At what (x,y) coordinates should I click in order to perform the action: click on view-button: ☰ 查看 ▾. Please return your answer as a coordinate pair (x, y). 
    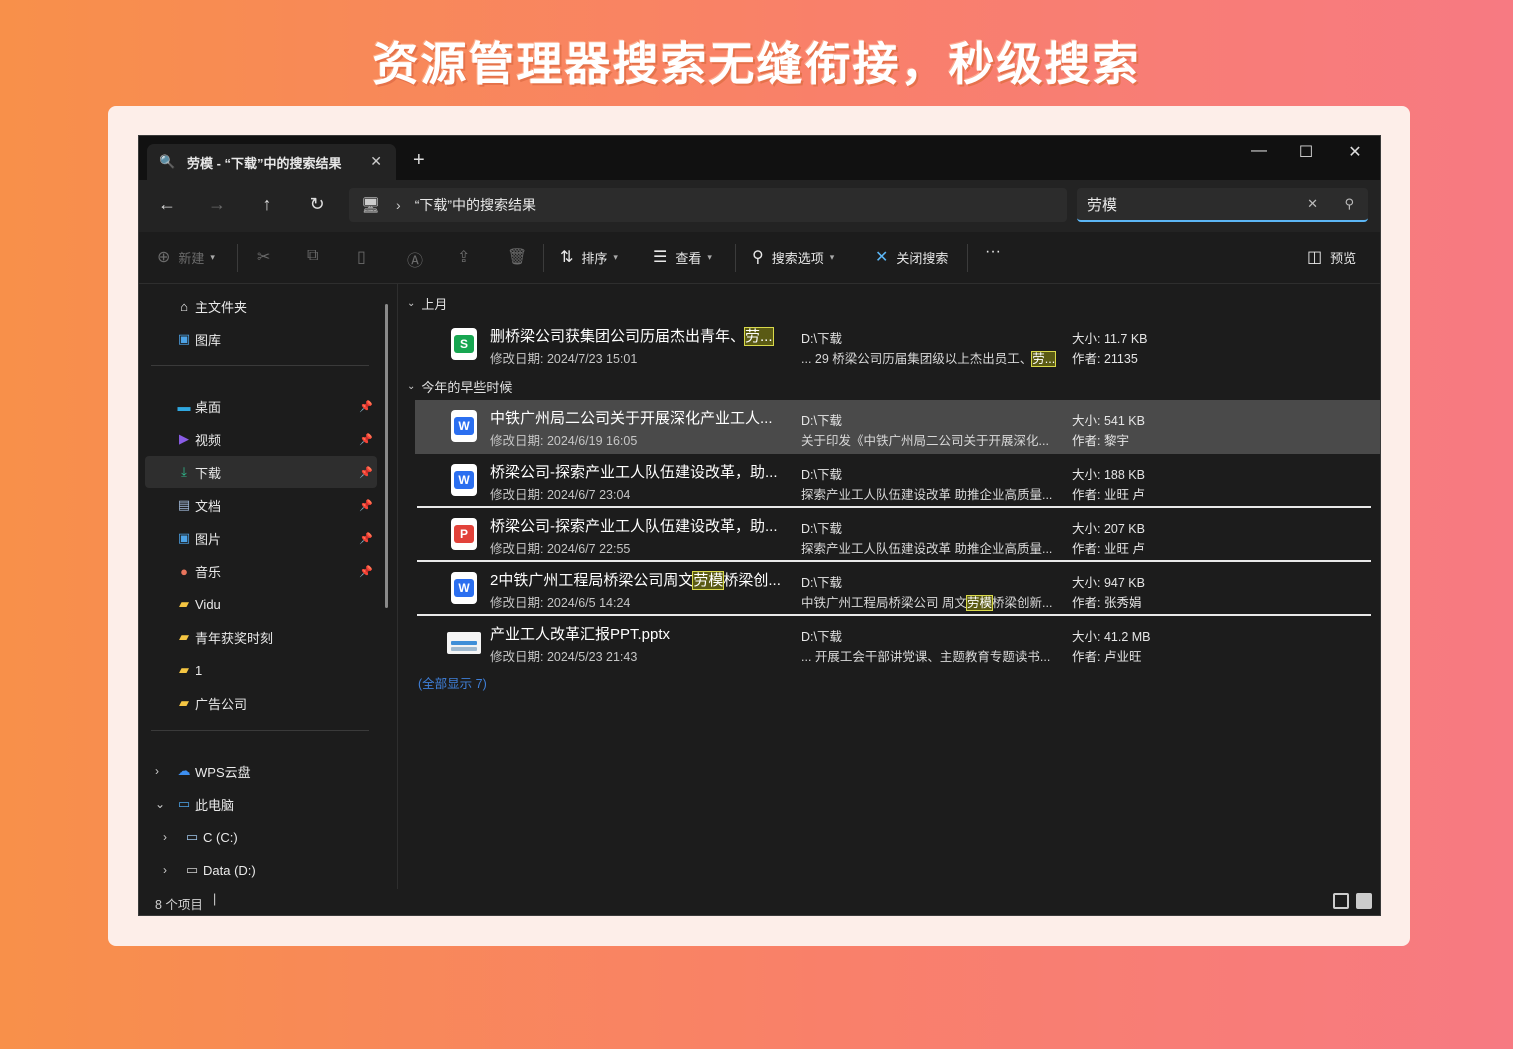
    Looking at the image, I should click on (682, 257).